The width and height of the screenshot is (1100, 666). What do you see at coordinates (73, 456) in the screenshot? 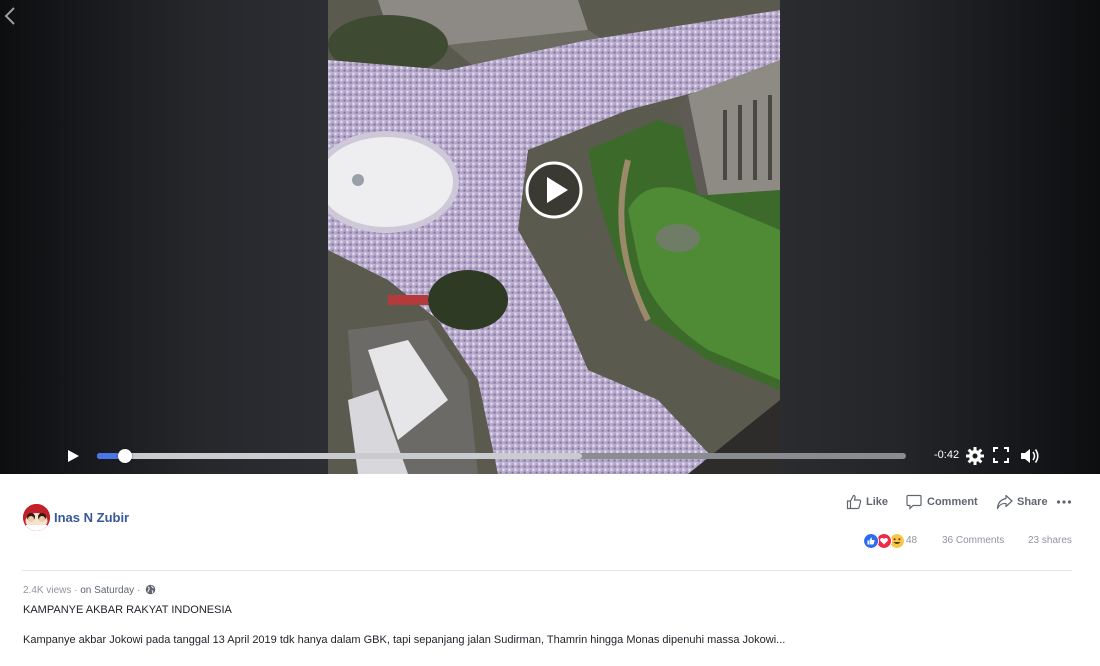
I see `play-icon` at bounding box center [73, 456].